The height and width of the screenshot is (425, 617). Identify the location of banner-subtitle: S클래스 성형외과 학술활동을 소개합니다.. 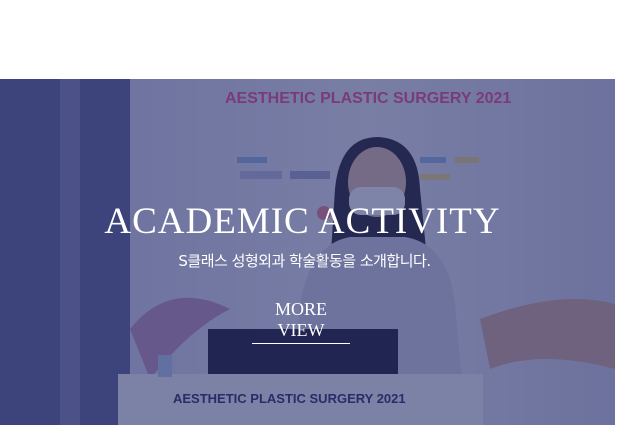
(304, 261).